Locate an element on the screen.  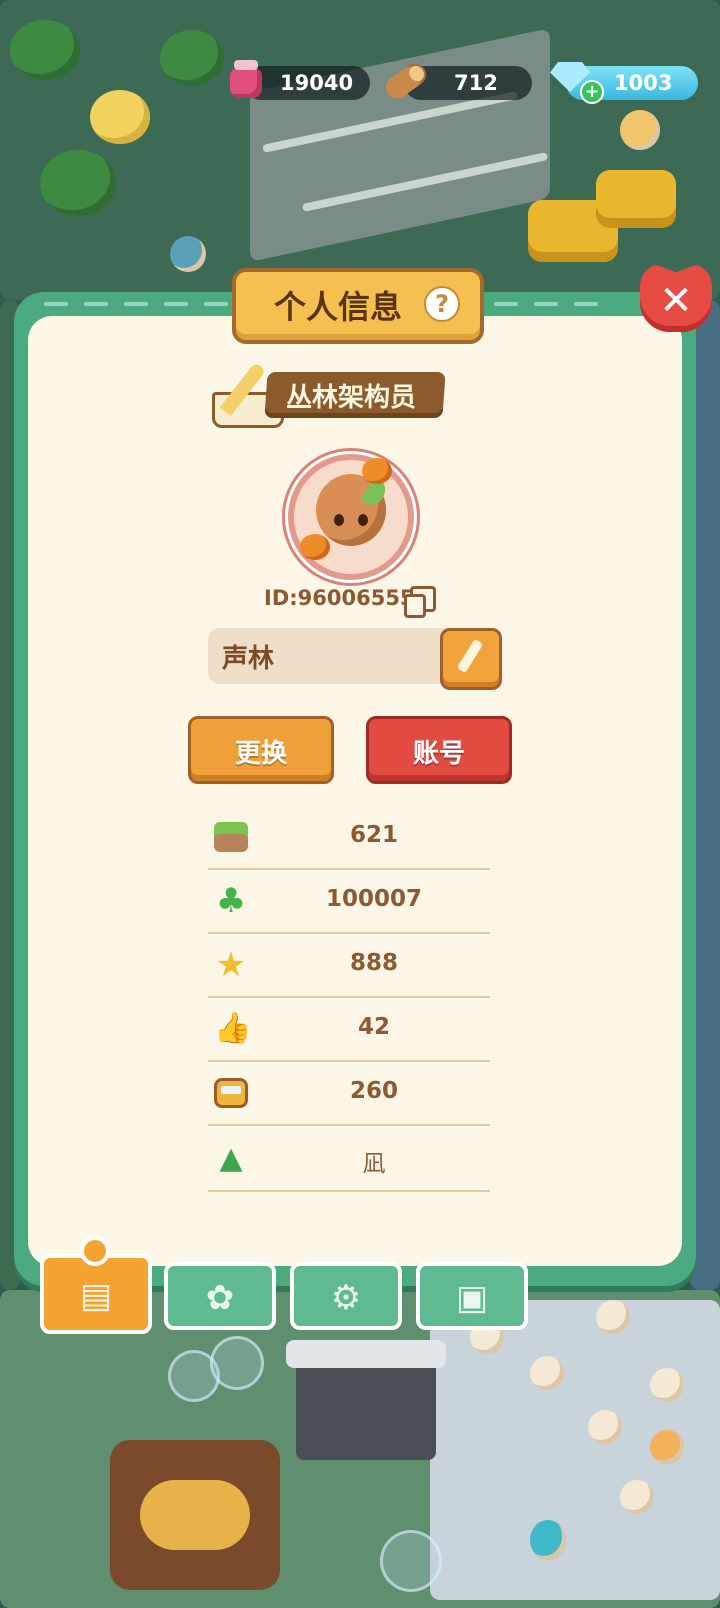
close-icon: ✕ is located at coordinates (676, 301).